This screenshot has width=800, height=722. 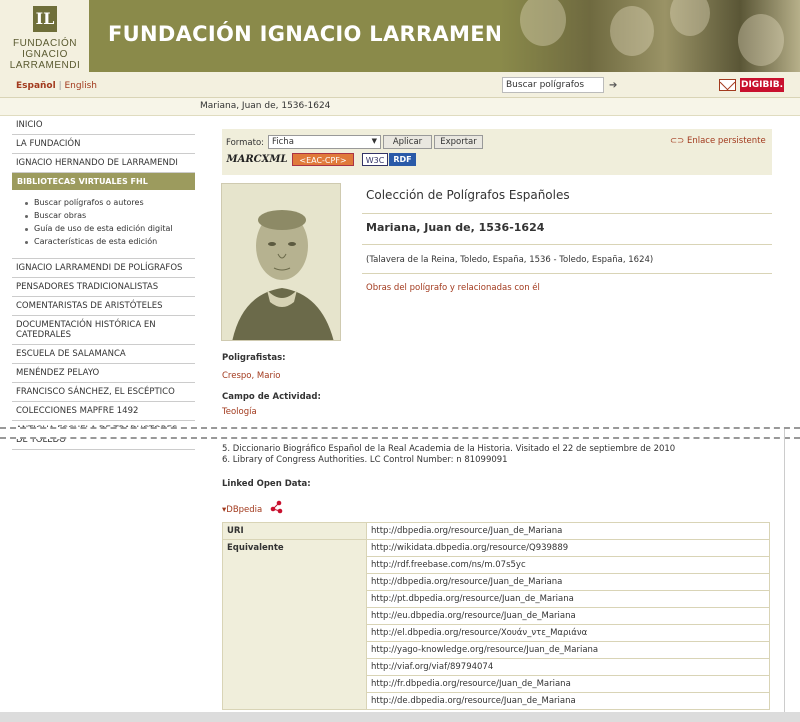 What do you see at coordinates (400, 433) in the screenshot?
I see `scroll-break-divider` at bounding box center [400, 433].